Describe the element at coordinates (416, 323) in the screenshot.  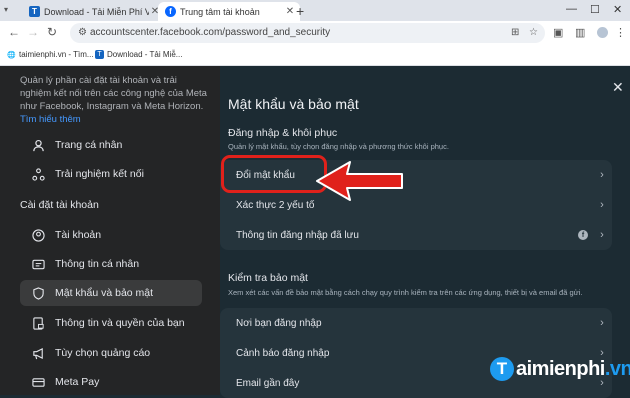
I see `where-logged-in-row: Nơi bạn đăng nhập ›` at that location.